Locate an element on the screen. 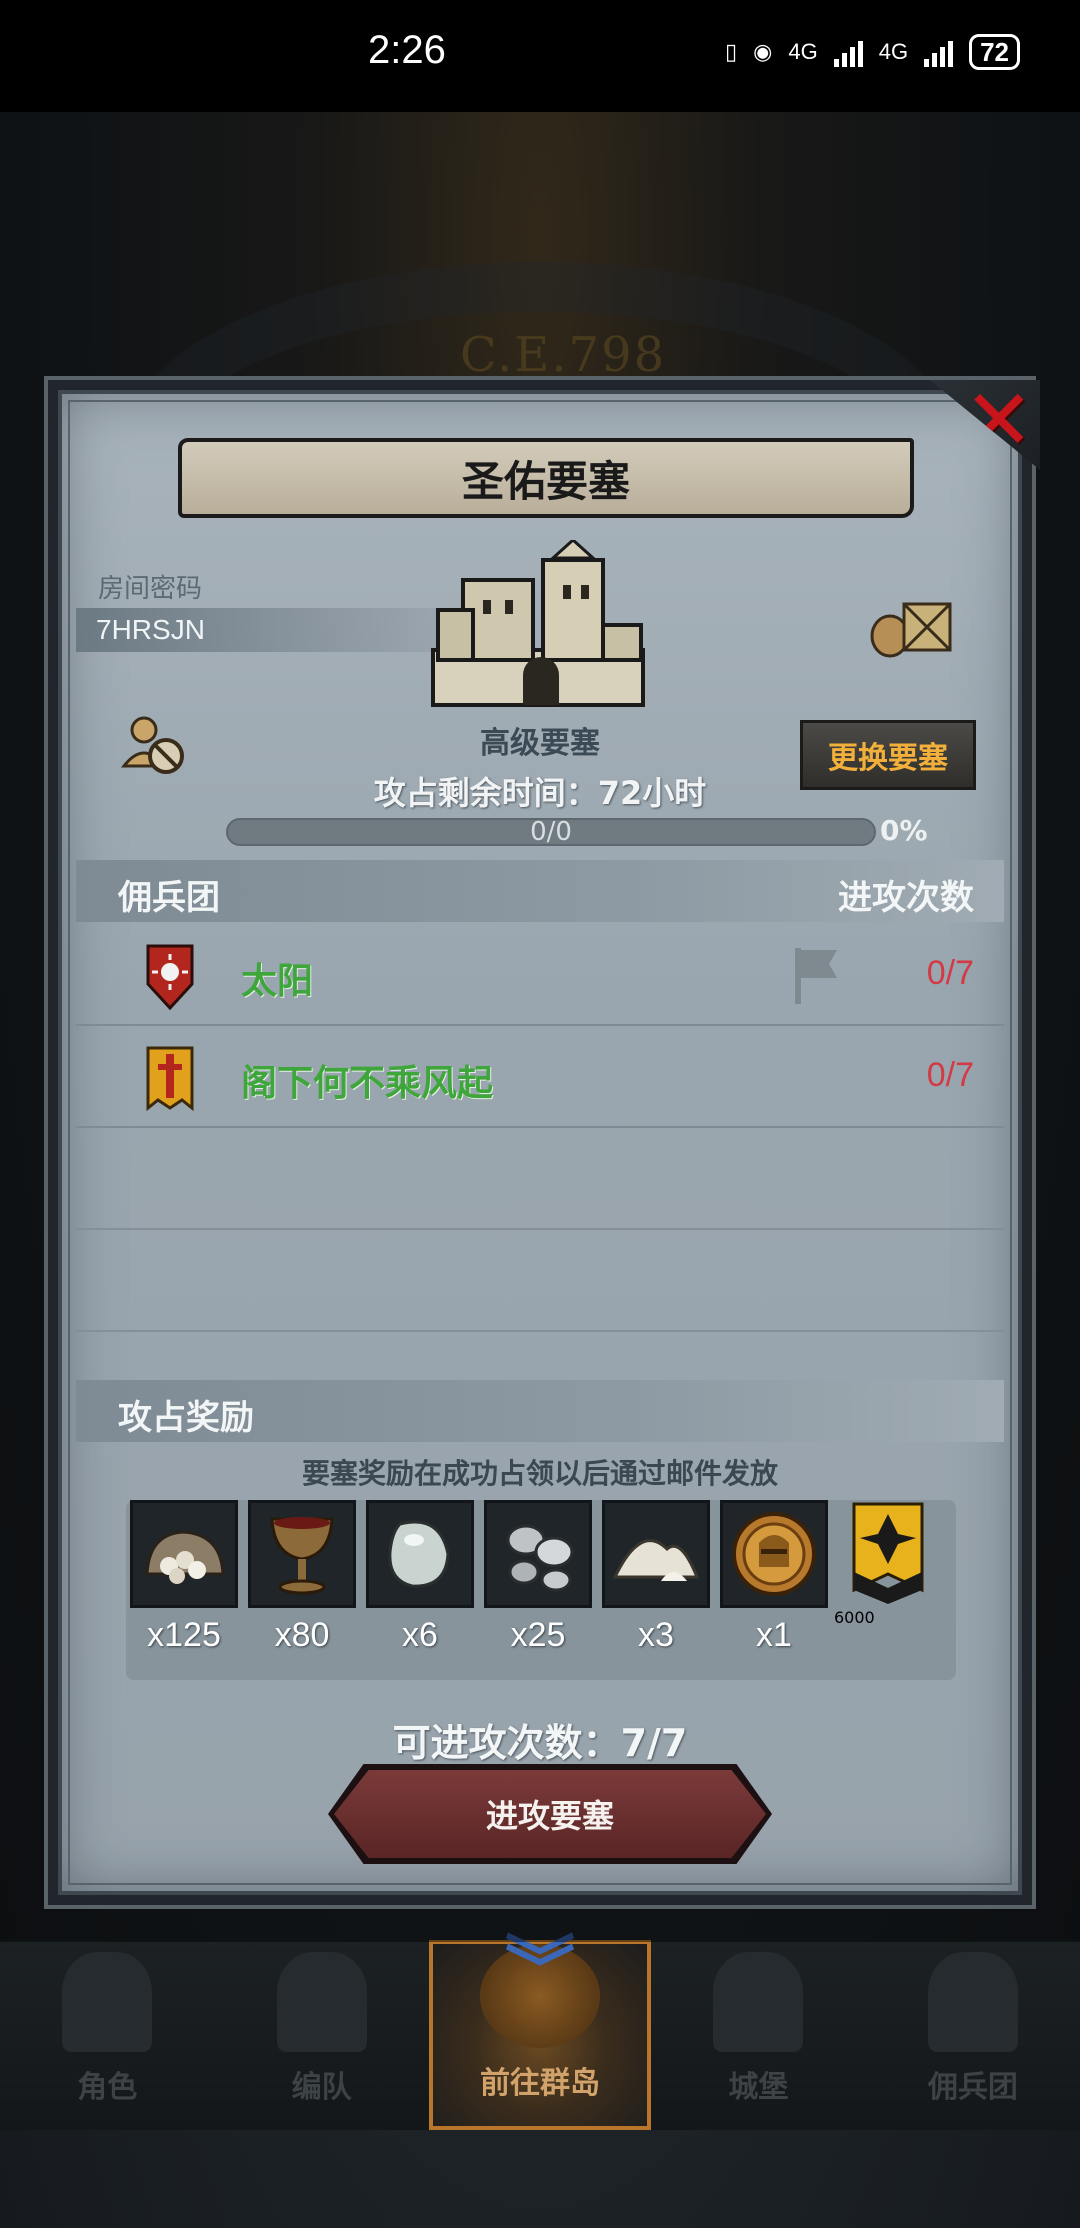 This screenshot has width=1080, height=2228. nav-castle: 城堡 is located at coordinates (758, 2035).